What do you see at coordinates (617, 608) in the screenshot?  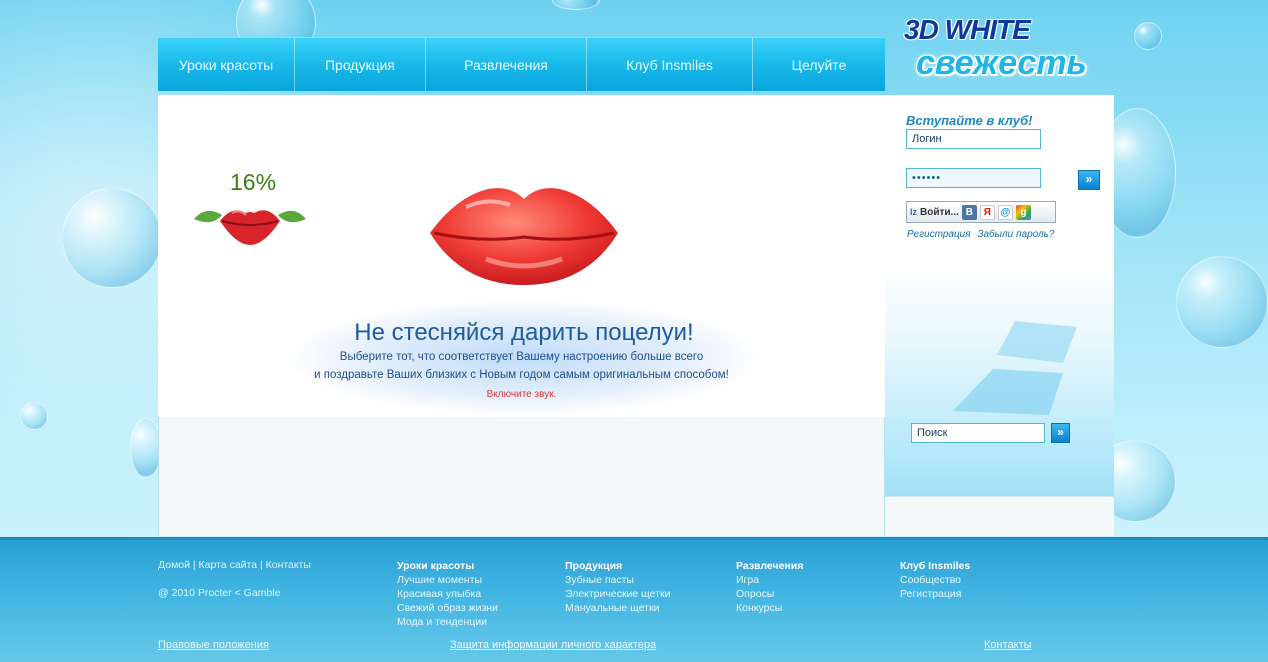 I see `footer-link: Мануальные щетки` at bounding box center [617, 608].